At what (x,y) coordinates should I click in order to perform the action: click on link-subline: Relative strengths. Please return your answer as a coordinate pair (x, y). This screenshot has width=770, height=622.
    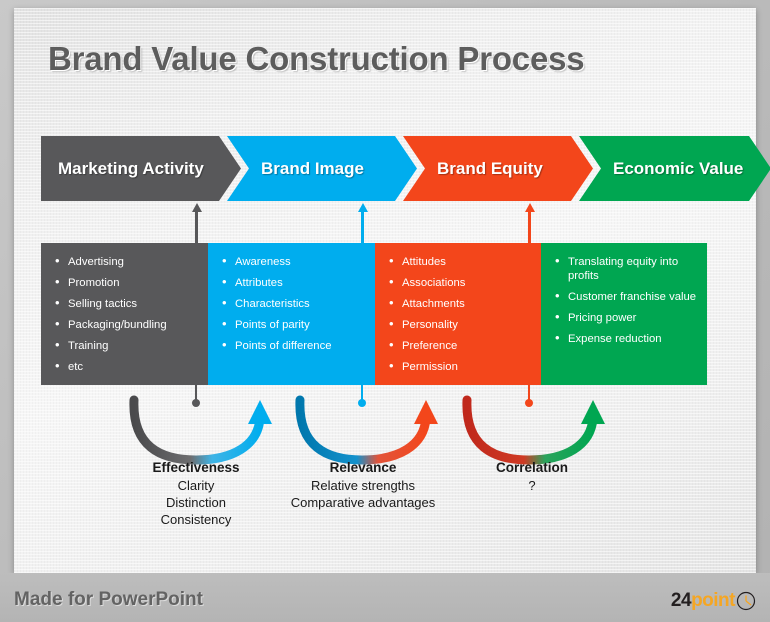
    Looking at the image, I should click on (363, 485).